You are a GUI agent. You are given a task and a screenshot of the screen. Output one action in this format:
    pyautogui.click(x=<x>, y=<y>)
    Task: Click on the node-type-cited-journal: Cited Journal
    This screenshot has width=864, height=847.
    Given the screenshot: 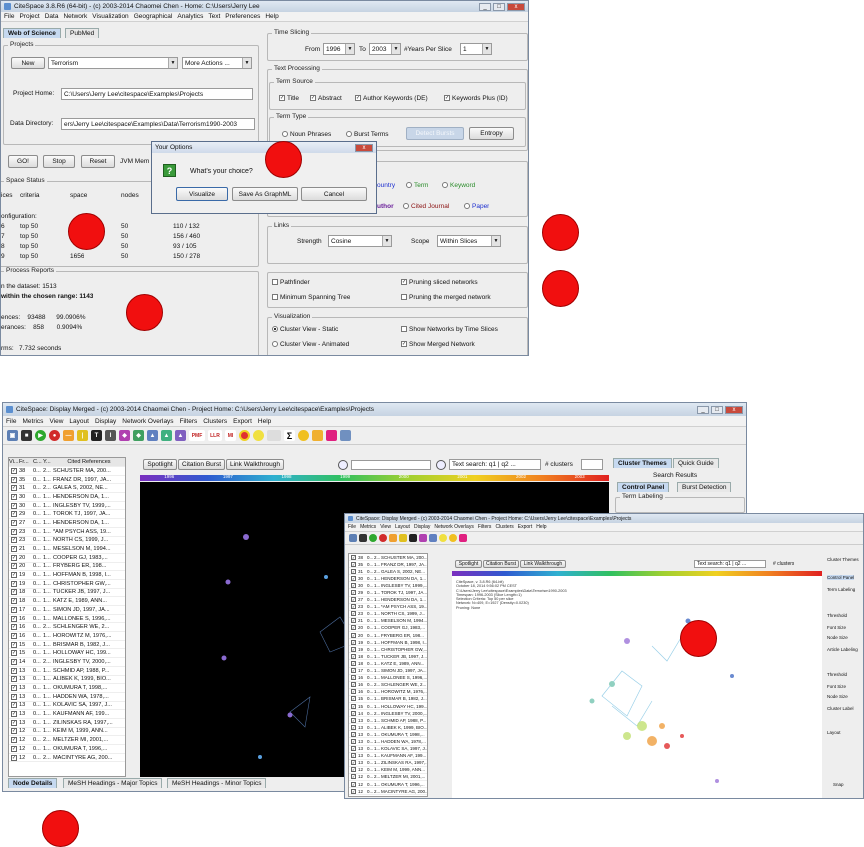 What is the action you would take?
    pyautogui.click(x=426, y=206)
    